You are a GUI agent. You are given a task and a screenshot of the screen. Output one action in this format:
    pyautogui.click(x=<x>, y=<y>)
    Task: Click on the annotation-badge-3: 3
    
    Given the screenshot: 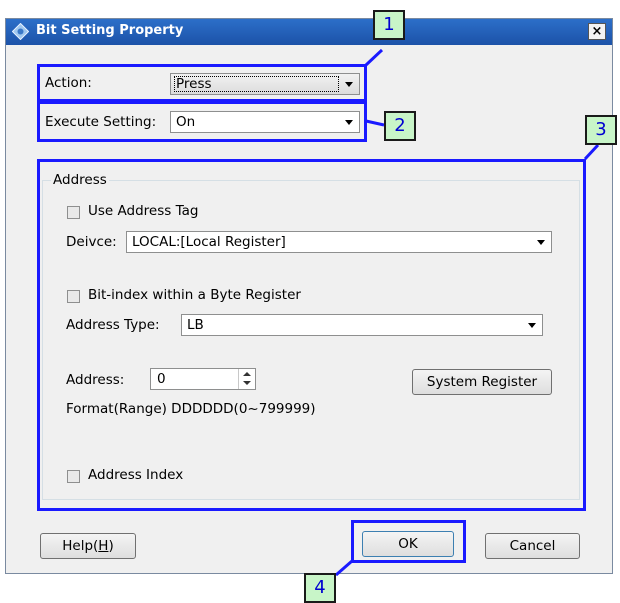 What is the action you would take?
    pyautogui.click(x=601, y=130)
    